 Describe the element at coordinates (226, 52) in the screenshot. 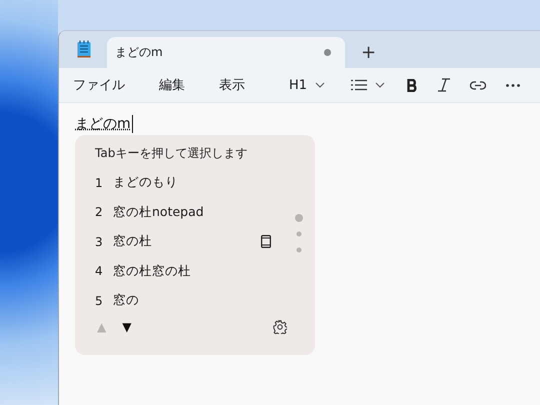

I see `document-tab: まどのm` at that location.